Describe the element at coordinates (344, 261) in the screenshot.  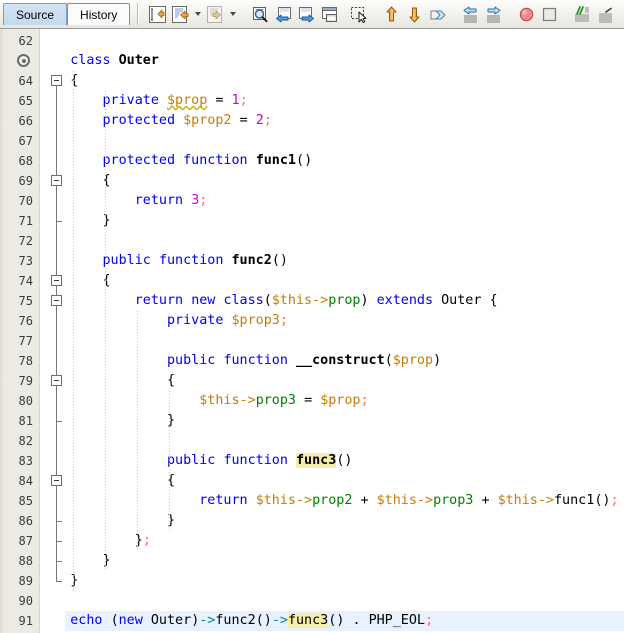
I see `code-line: public function func2()` at that location.